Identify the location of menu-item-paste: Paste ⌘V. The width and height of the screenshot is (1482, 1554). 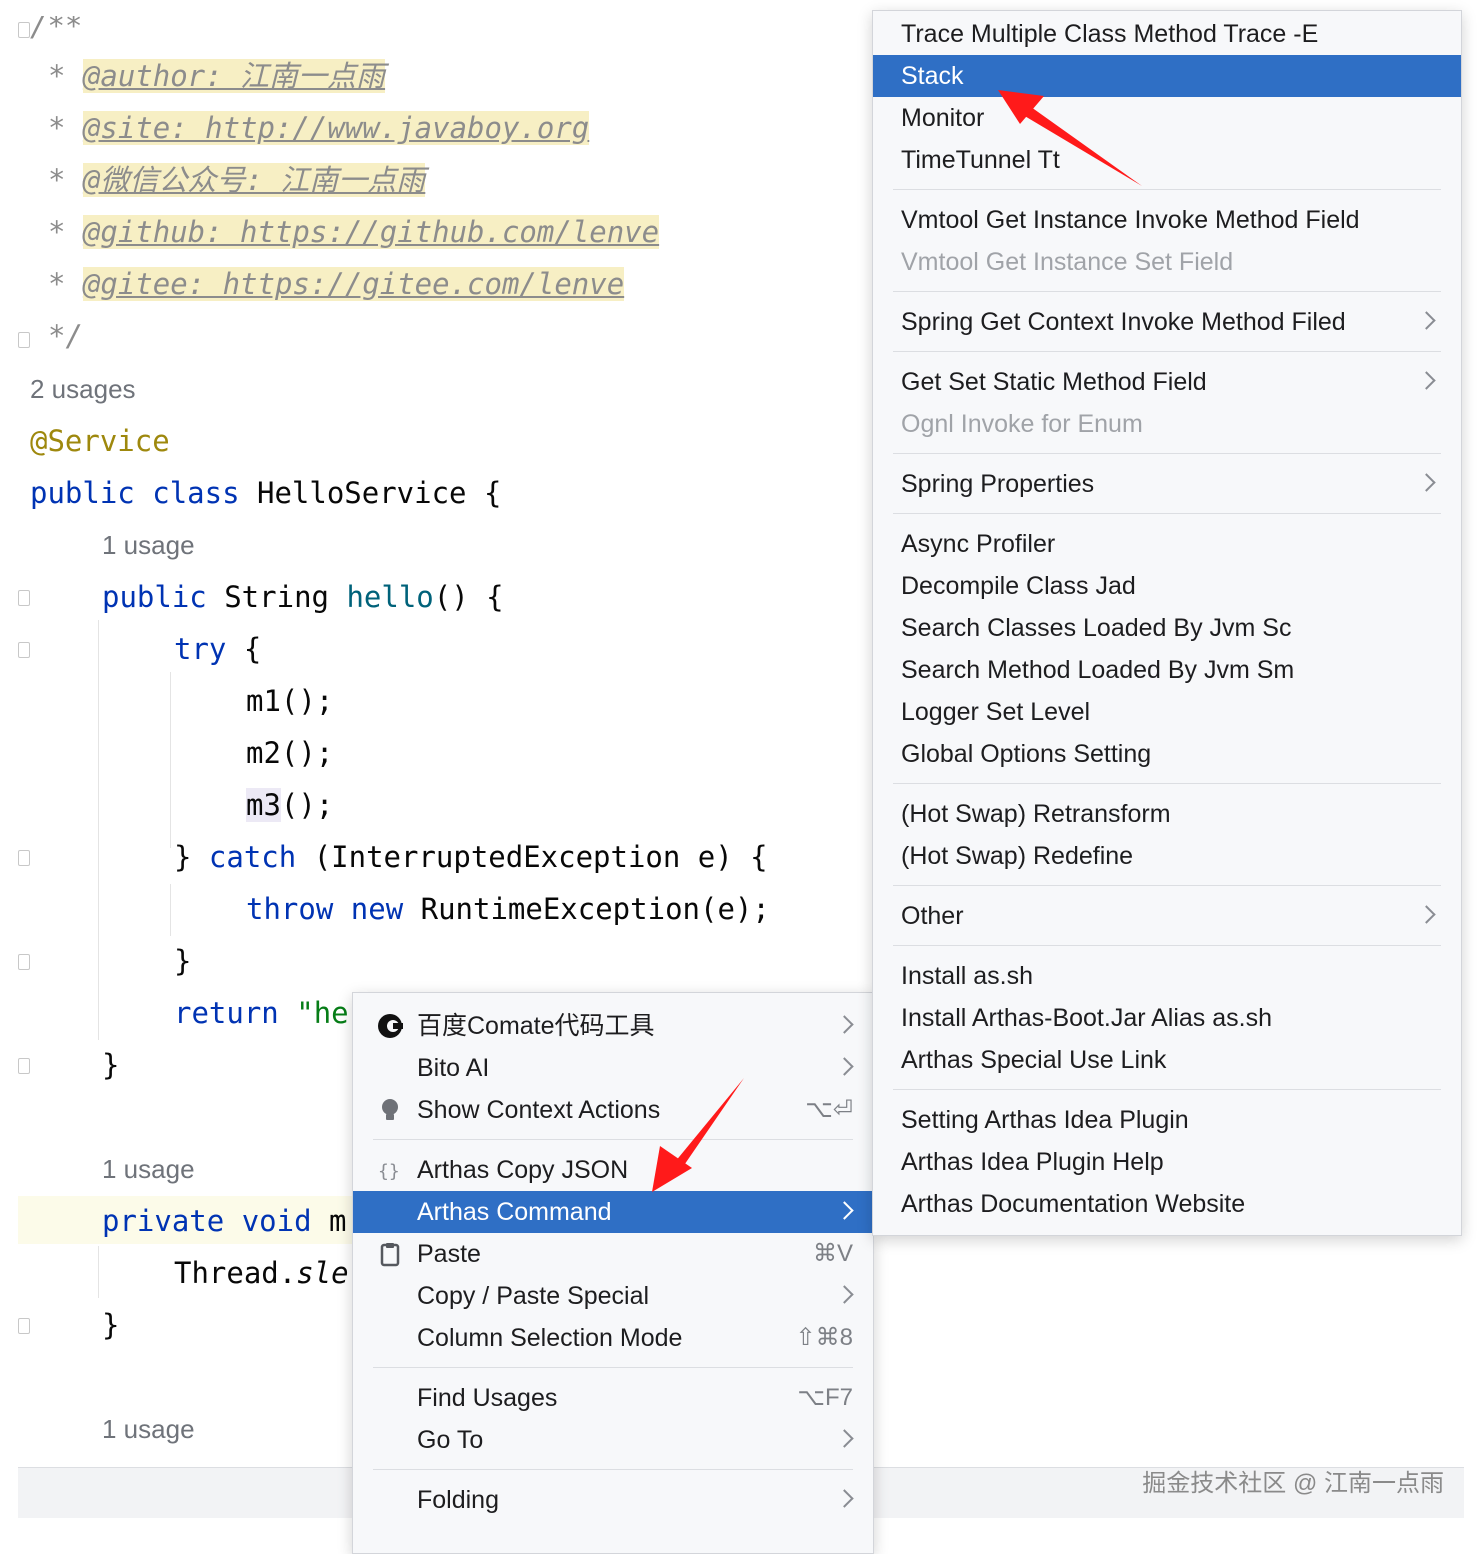
(613, 1254).